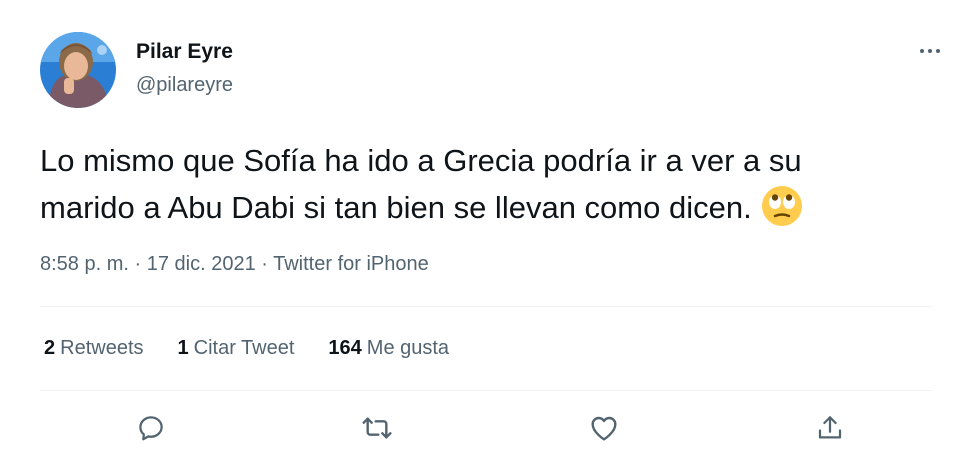  What do you see at coordinates (408, 348) in the screenshot?
I see `likes-label: Me gusta` at bounding box center [408, 348].